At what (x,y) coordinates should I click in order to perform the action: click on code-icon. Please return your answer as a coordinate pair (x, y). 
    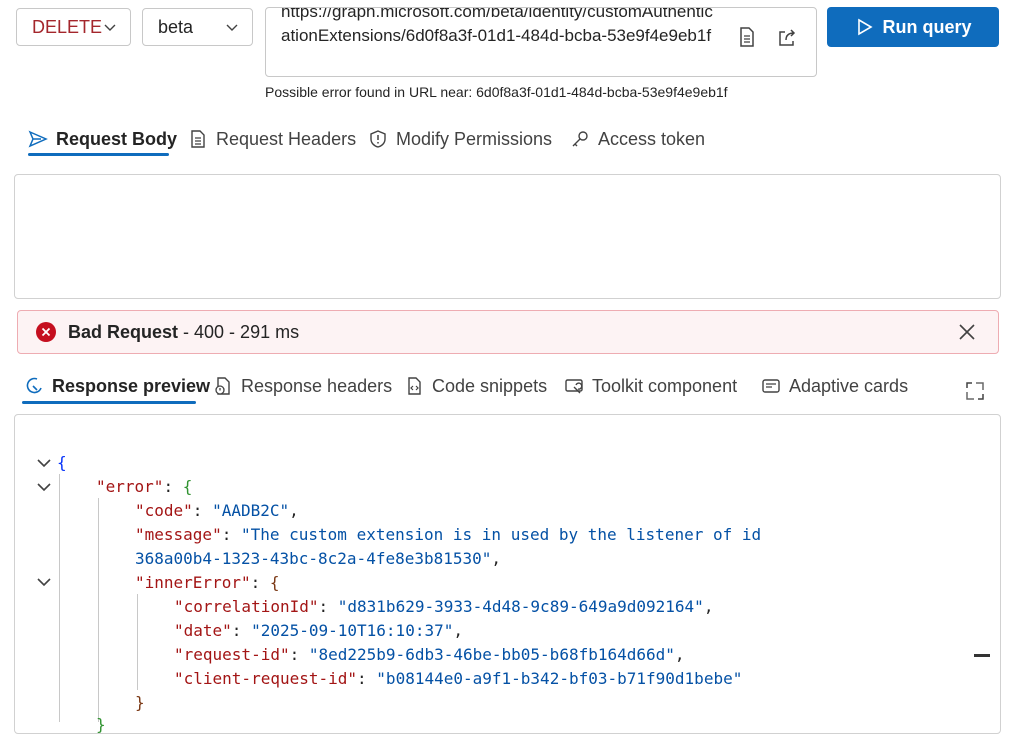
    Looking at the image, I should click on (414, 386).